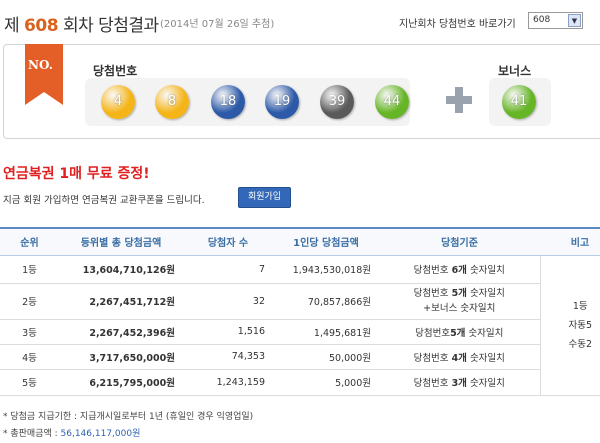 Image resolution: width=600 pixels, height=443 pixels. I want to click on lotto-ball: 19, so click(282, 102).